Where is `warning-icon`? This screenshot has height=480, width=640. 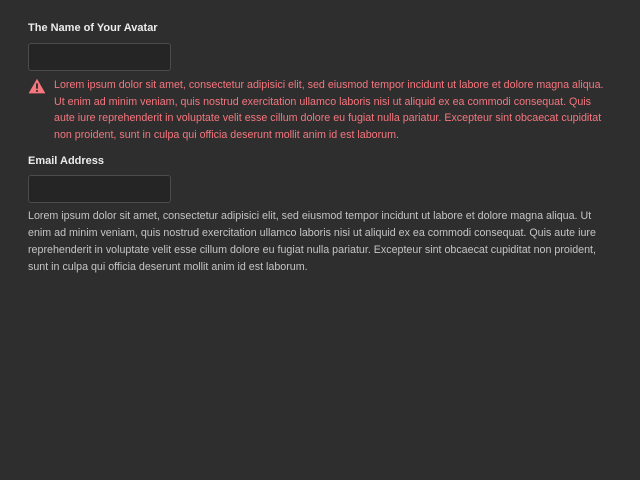
warning-icon is located at coordinates (37, 86).